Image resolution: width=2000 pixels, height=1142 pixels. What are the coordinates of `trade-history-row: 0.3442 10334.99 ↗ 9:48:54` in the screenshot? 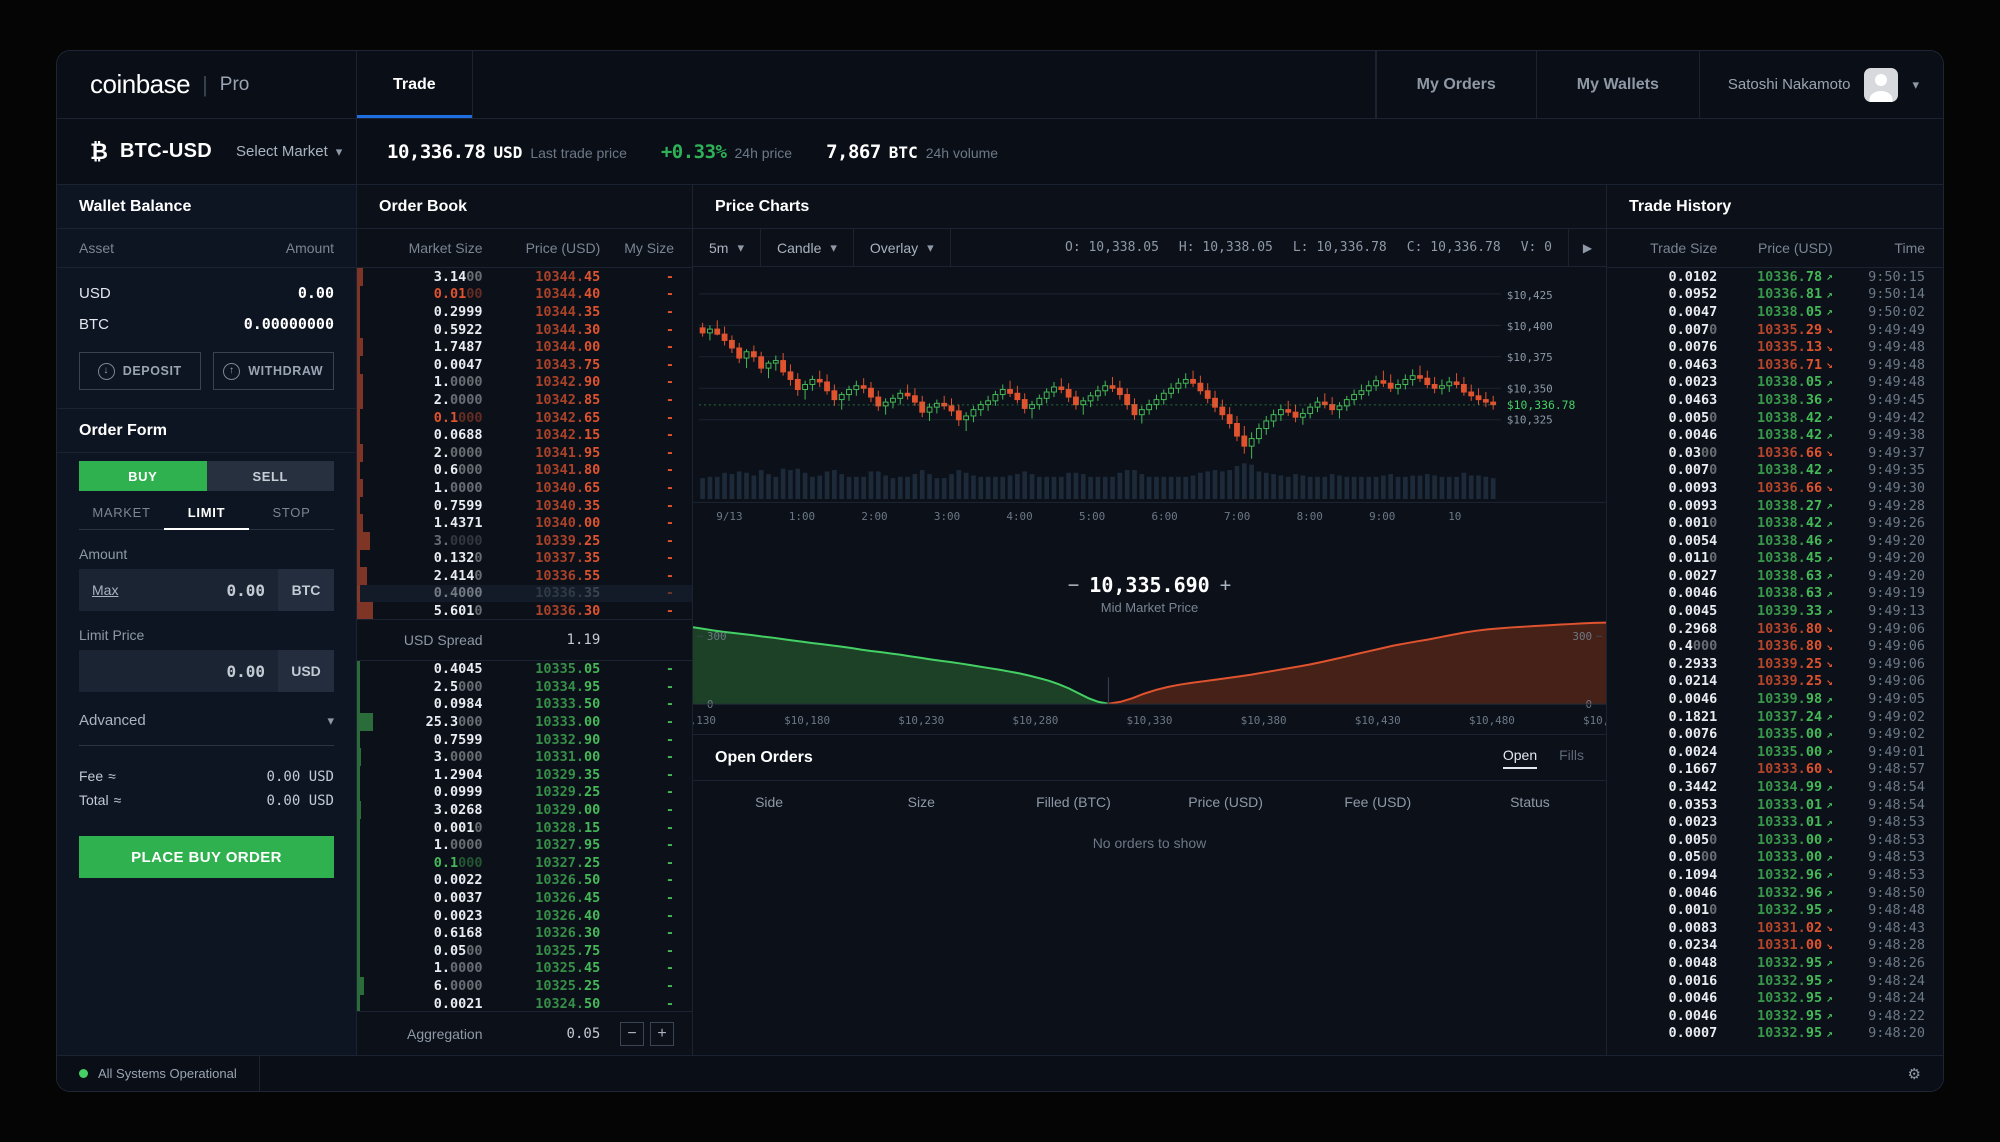 It's located at (1775, 787).